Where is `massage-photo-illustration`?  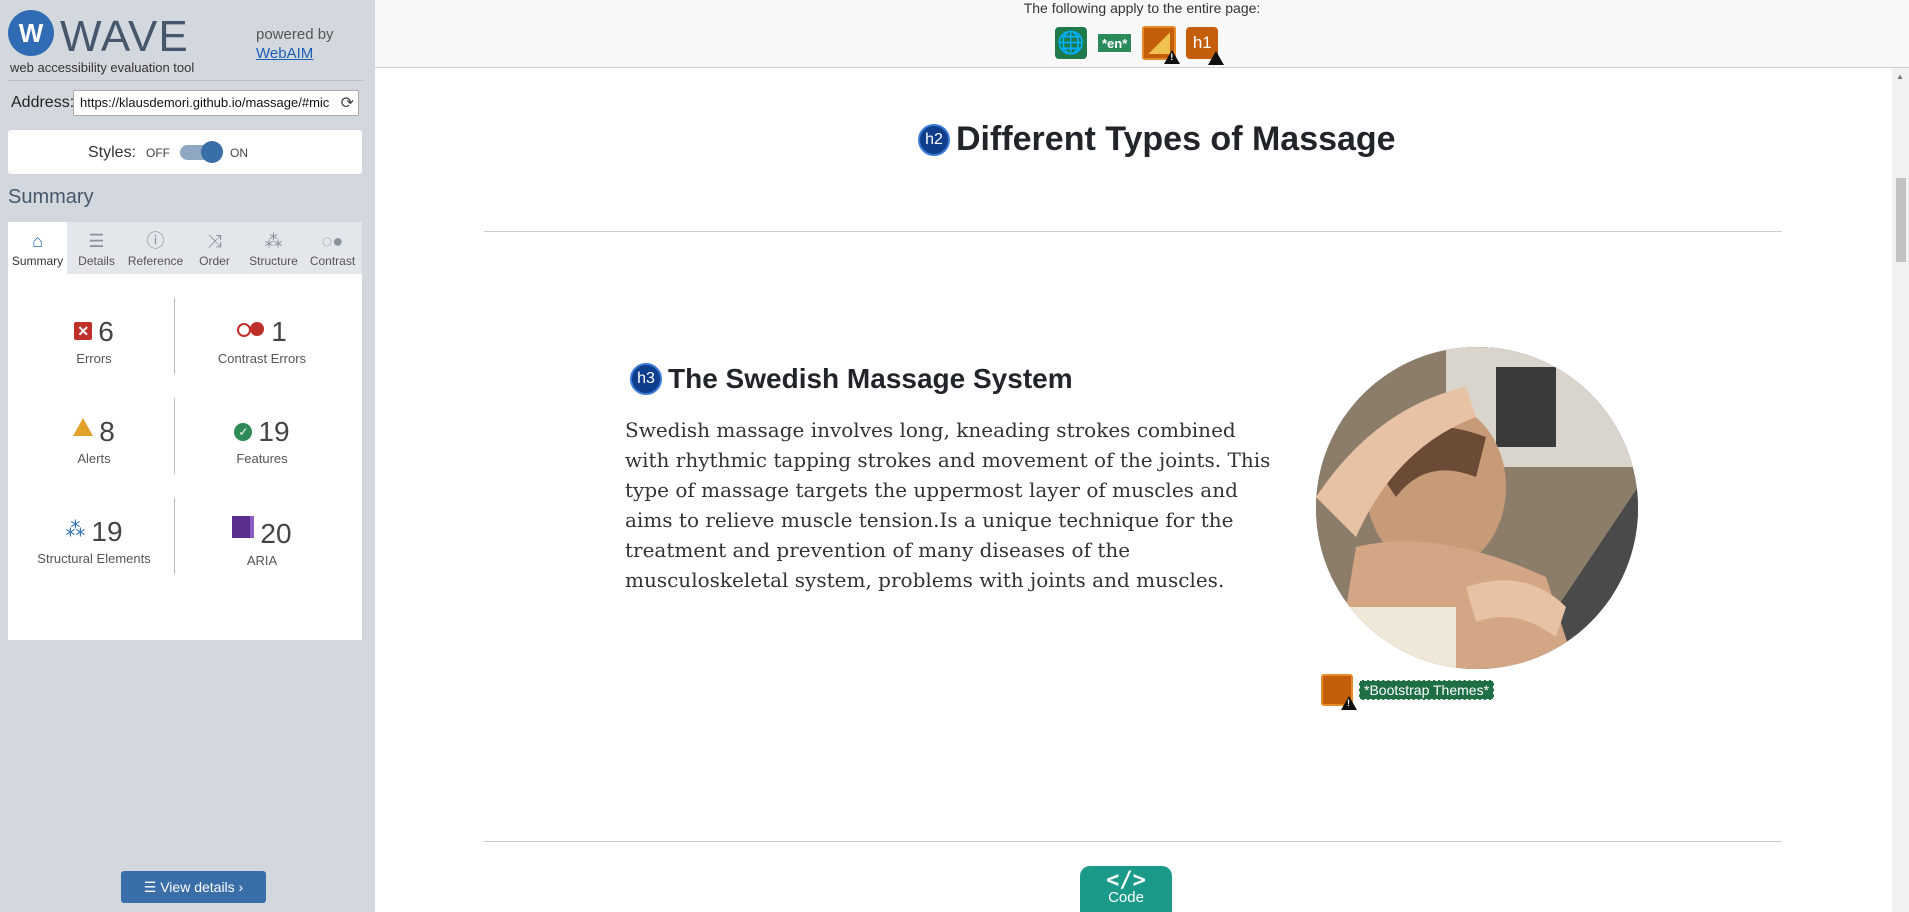
massage-photo-illustration is located at coordinates (1477, 508).